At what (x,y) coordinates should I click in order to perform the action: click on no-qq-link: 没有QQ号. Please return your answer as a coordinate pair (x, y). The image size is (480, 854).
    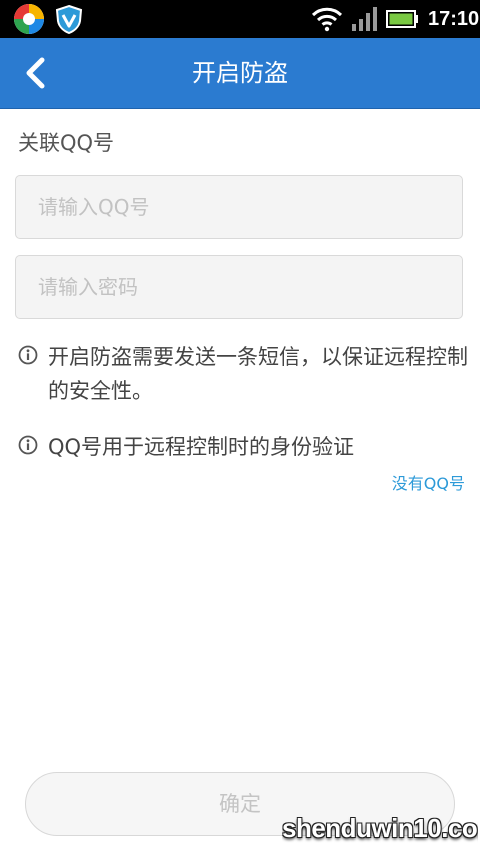
    Looking at the image, I should click on (428, 484).